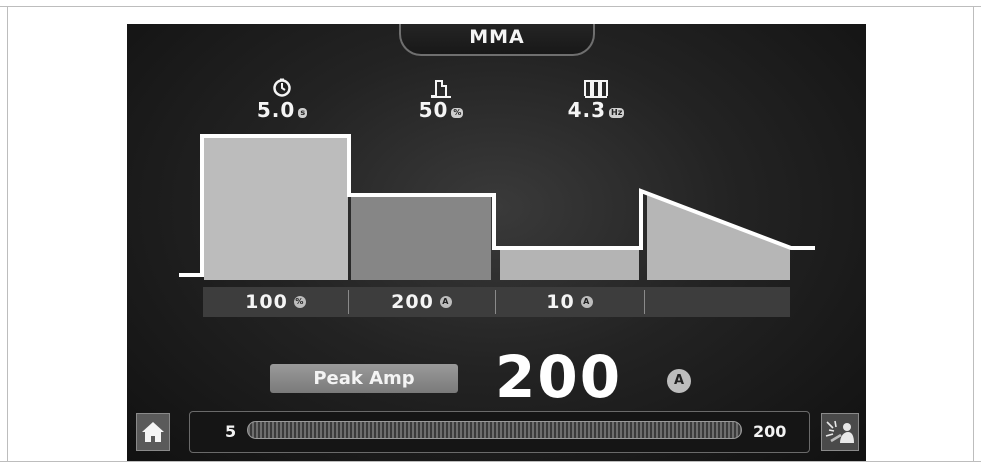 The height and width of the screenshot is (467, 981). Describe the element at coordinates (421, 238) in the screenshot. I see `phase-2-bar` at that location.